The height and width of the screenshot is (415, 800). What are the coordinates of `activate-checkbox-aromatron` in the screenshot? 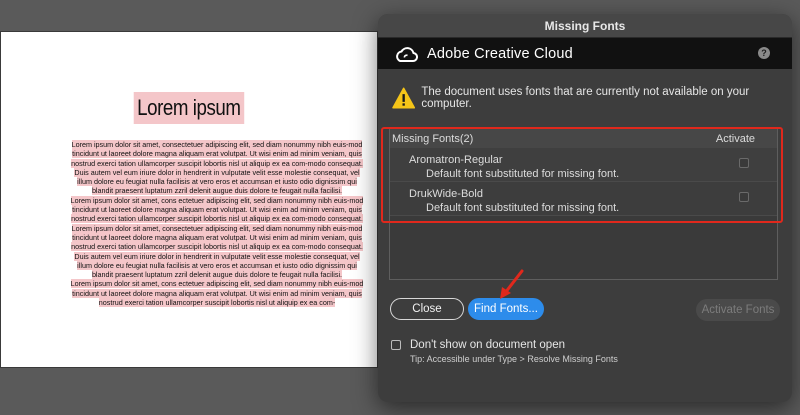 It's located at (744, 163).